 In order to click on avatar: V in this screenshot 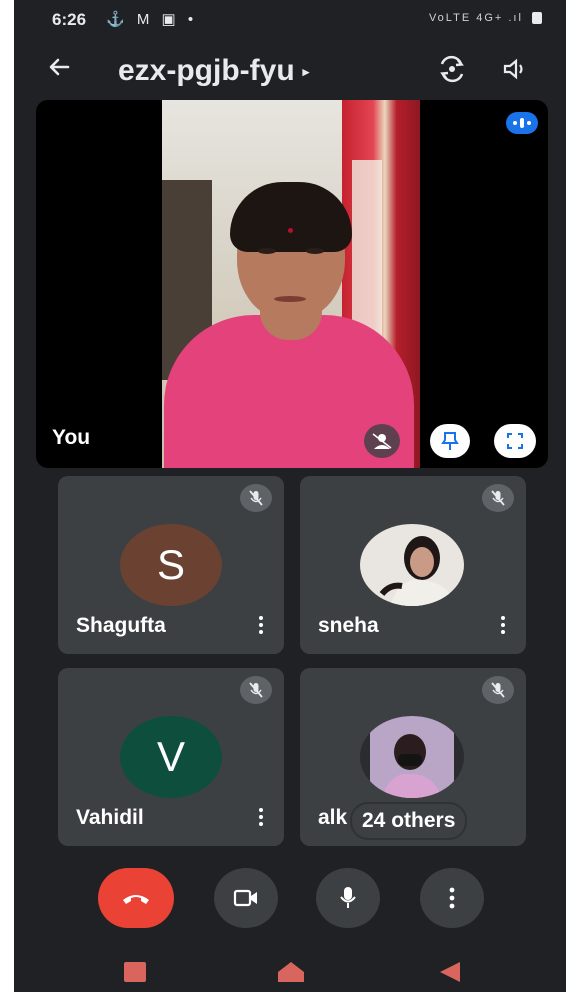, I will do `click(171, 757)`.